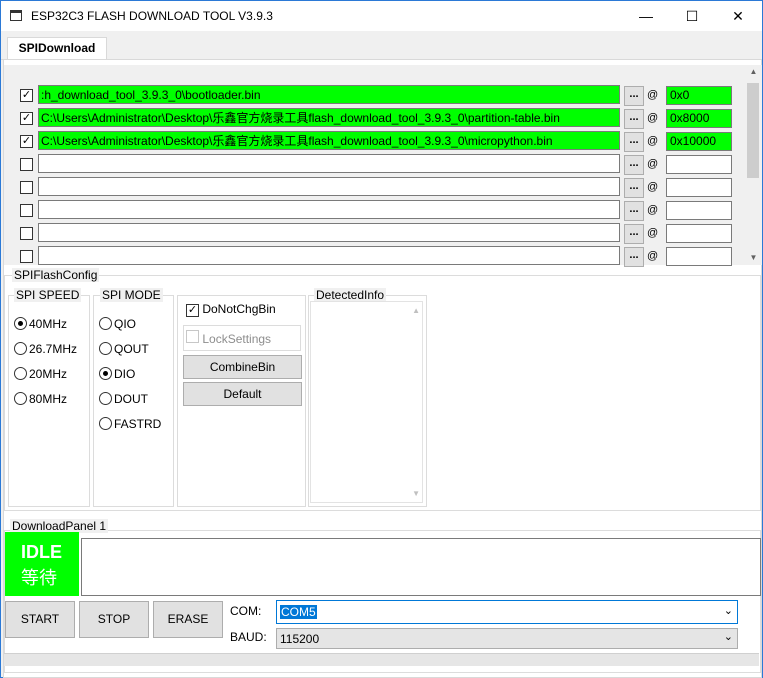 This screenshot has height=678, width=763. I want to click on spi-speed-option: 20MHz, so click(40, 374).